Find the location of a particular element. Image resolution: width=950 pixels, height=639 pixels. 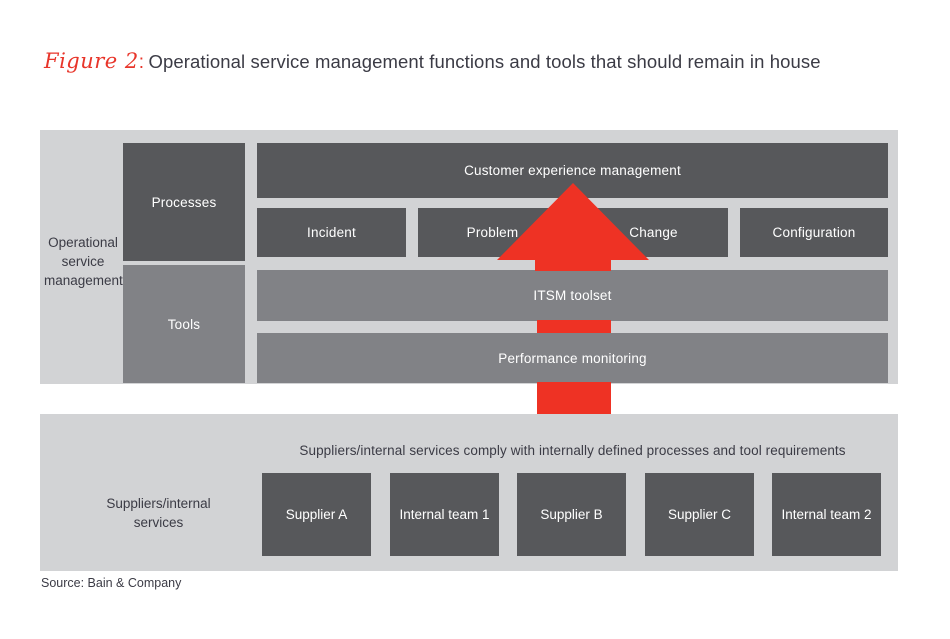

panel-label-operational-service-management: Operational service management is located at coordinates (83, 261).